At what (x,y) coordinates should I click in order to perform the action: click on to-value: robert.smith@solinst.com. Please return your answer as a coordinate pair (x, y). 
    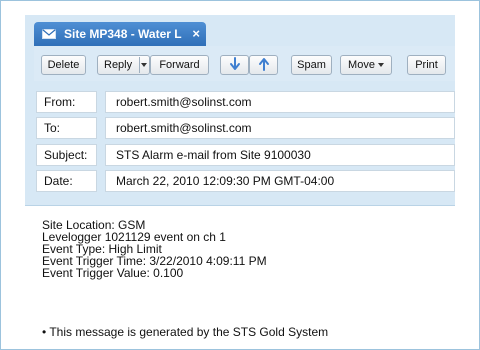
    Looking at the image, I should click on (280, 128).